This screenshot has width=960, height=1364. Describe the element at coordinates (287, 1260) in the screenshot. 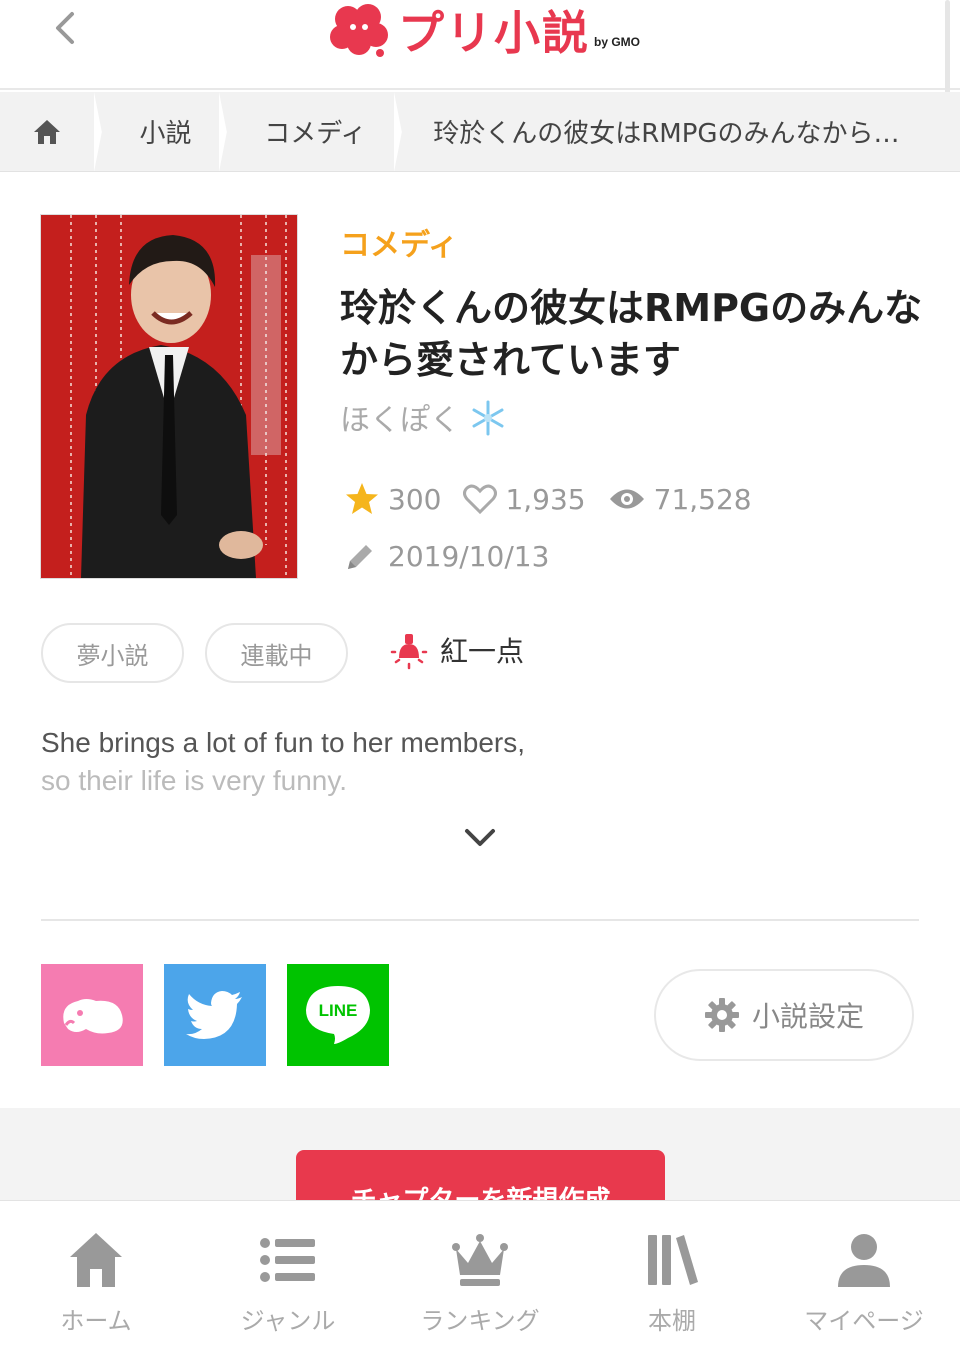

I see `list-icon` at that location.